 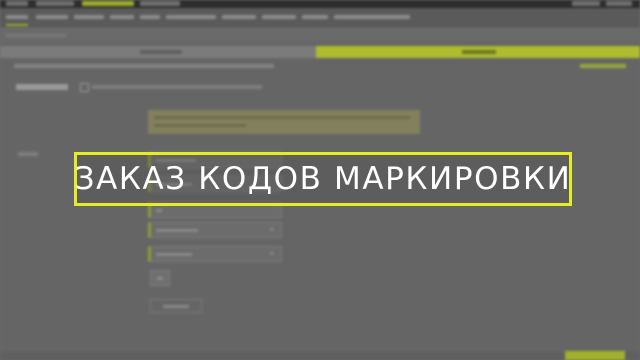 I want to click on overlay-title-text: ЗАКАЗ КОДОВ МАРКИРОВКИ, so click(x=323, y=179).